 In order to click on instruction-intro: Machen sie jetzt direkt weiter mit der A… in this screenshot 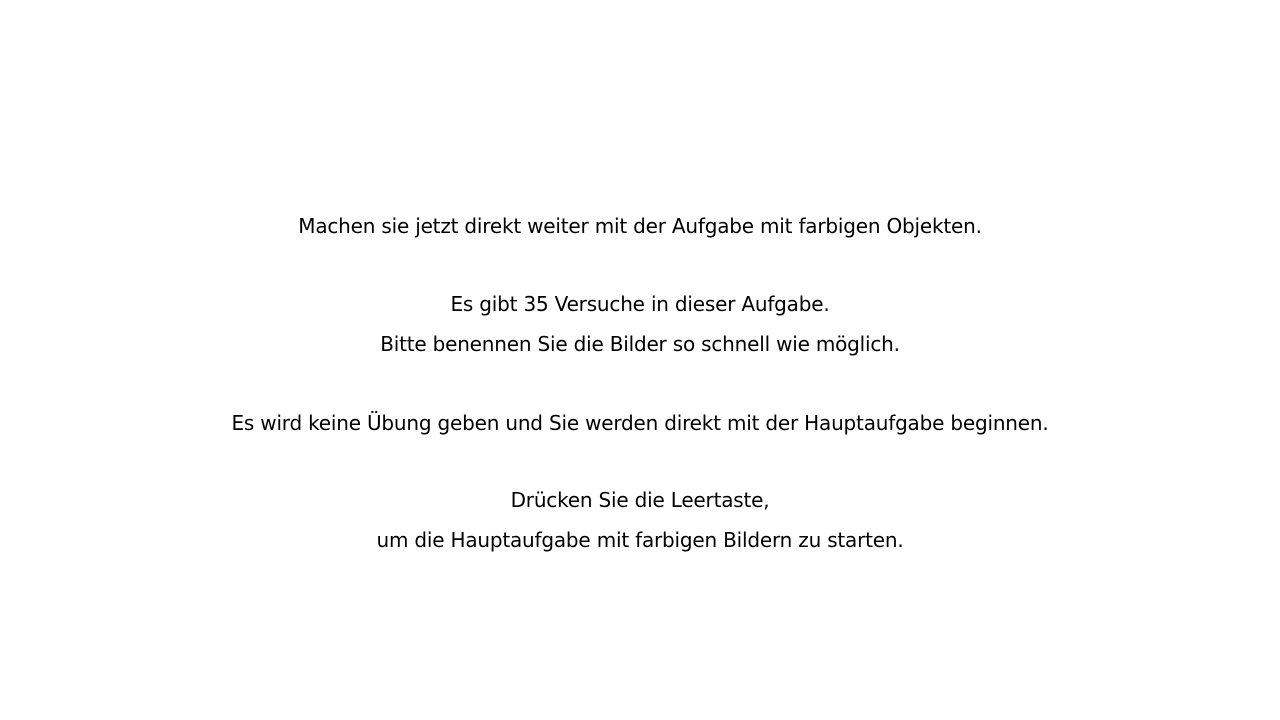, I will do `click(640, 226)`.